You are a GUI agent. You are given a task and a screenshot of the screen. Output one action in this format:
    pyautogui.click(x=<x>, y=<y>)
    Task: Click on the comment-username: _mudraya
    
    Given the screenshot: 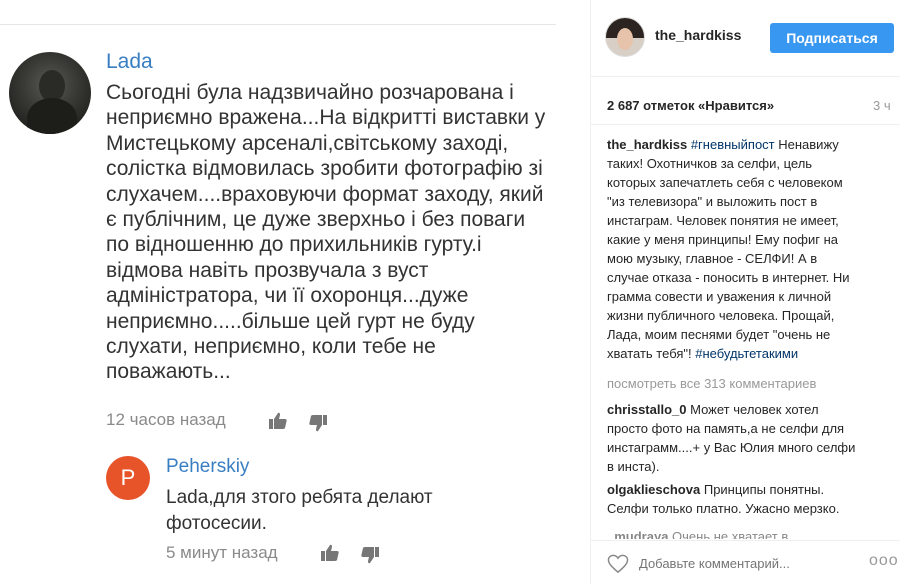 What is the action you would take?
    pyautogui.click(x=637, y=534)
    